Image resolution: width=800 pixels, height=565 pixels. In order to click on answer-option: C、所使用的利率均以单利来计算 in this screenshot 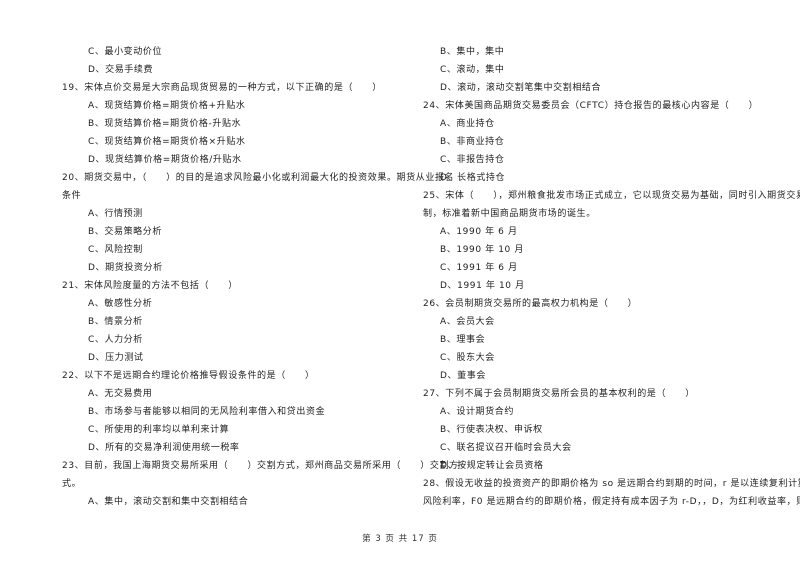, I will do `click(159, 430)`.